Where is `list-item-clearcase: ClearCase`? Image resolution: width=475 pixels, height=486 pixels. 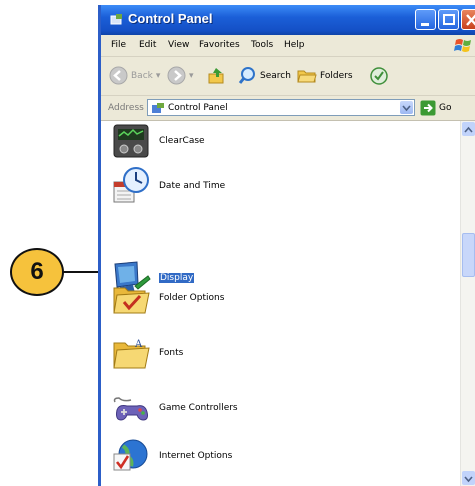
list-item-clearcase: ClearCase is located at coordinates (251, 141).